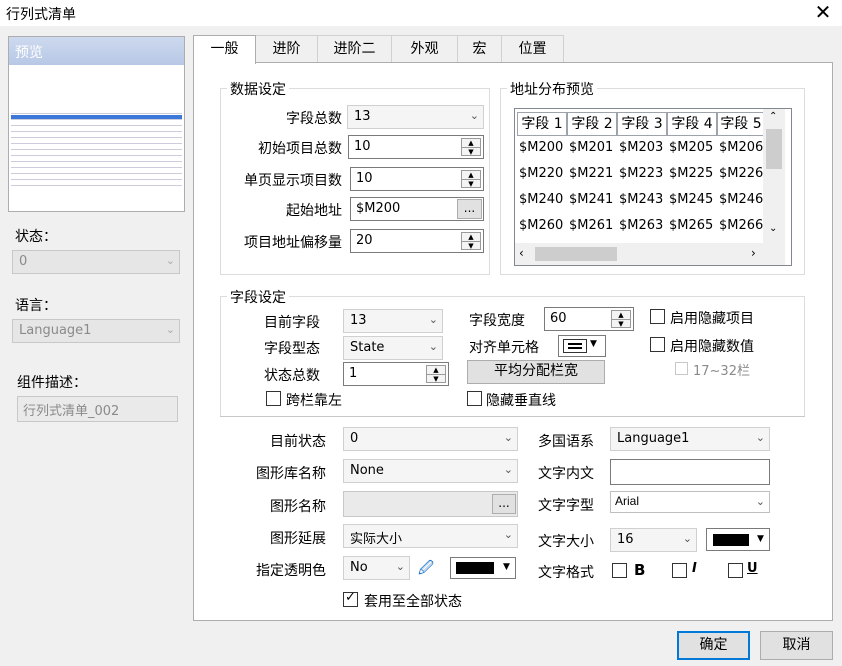  I want to click on cancel-button: 取消, so click(796, 645).